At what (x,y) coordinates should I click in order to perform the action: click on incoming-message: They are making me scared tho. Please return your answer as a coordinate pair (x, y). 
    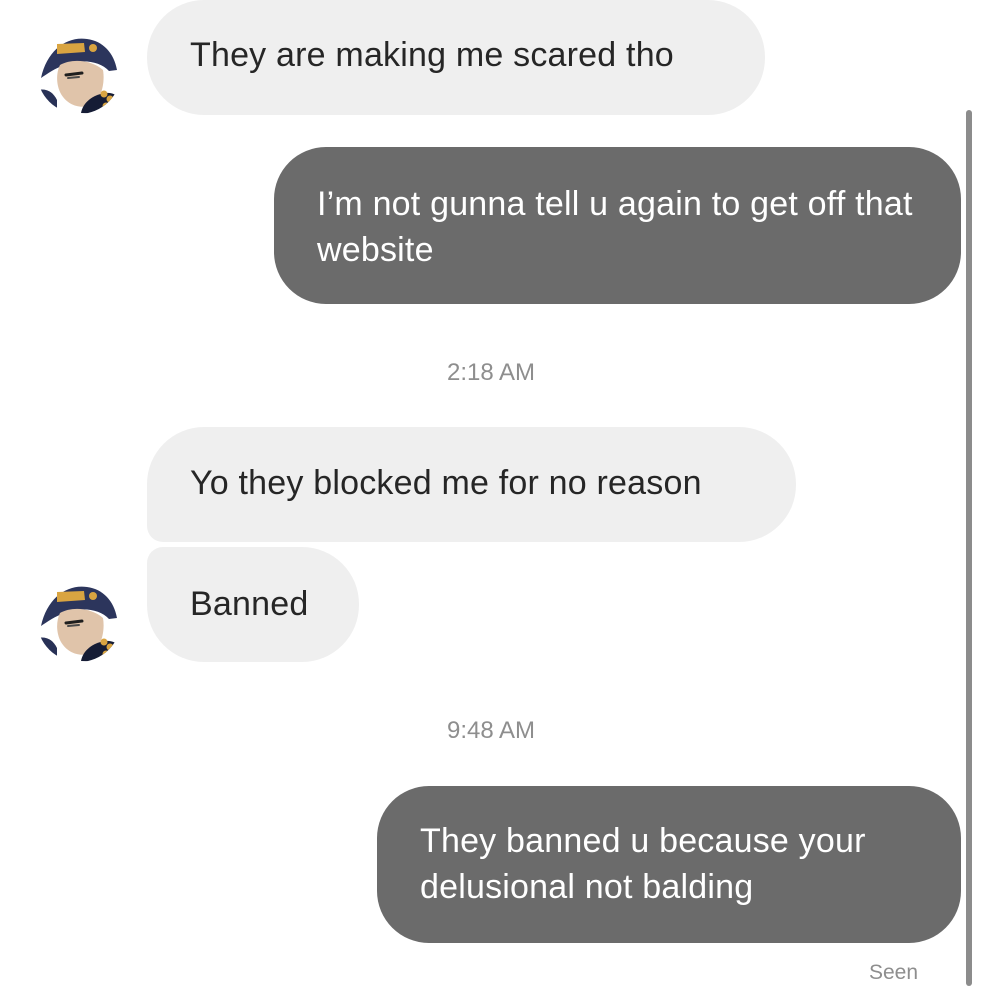
    Looking at the image, I should click on (456, 57).